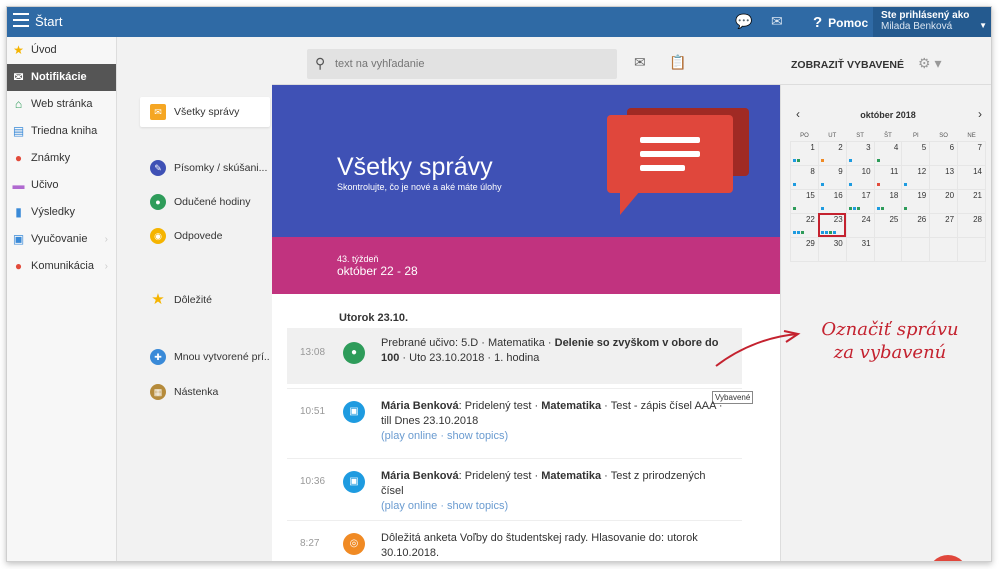  Describe the element at coordinates (832, 153) in the screenshot. I see `calendar-day: 2` at that location.